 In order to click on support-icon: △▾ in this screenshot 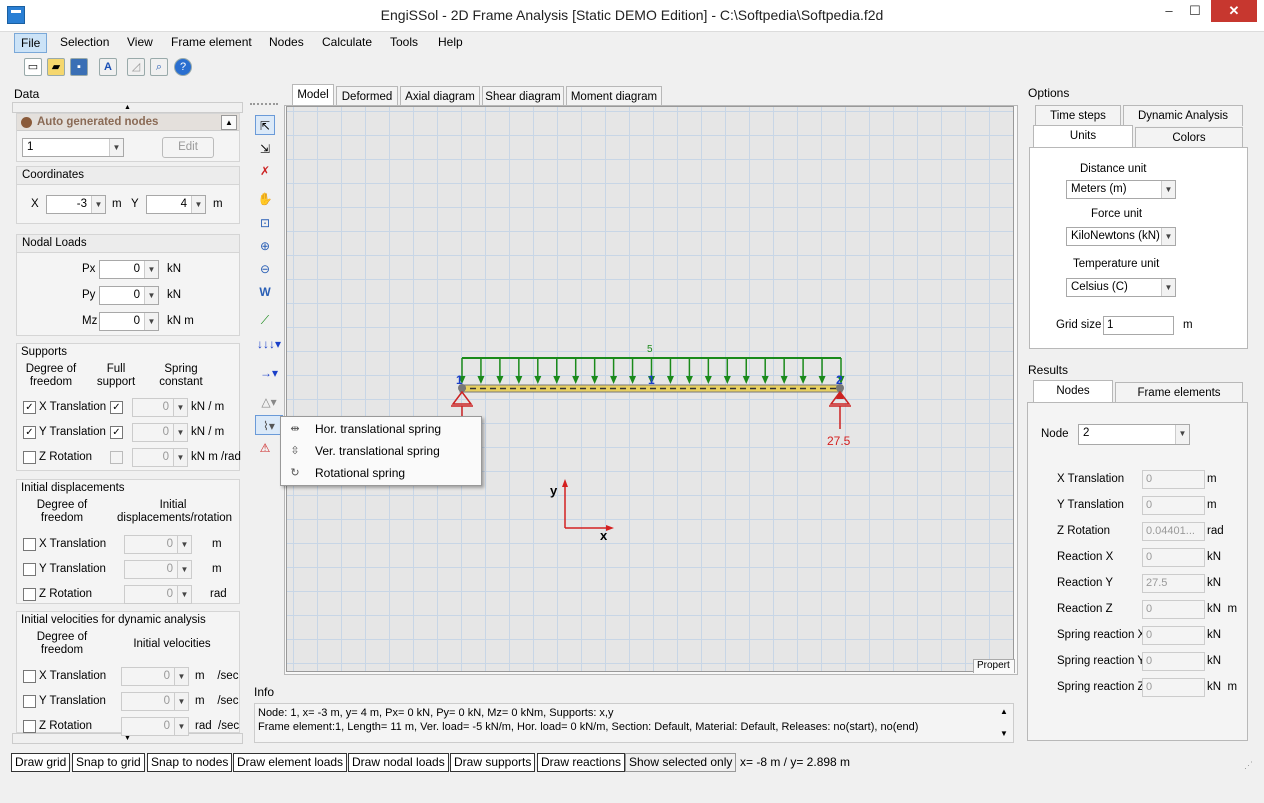, I will do `click(269, 402)`.